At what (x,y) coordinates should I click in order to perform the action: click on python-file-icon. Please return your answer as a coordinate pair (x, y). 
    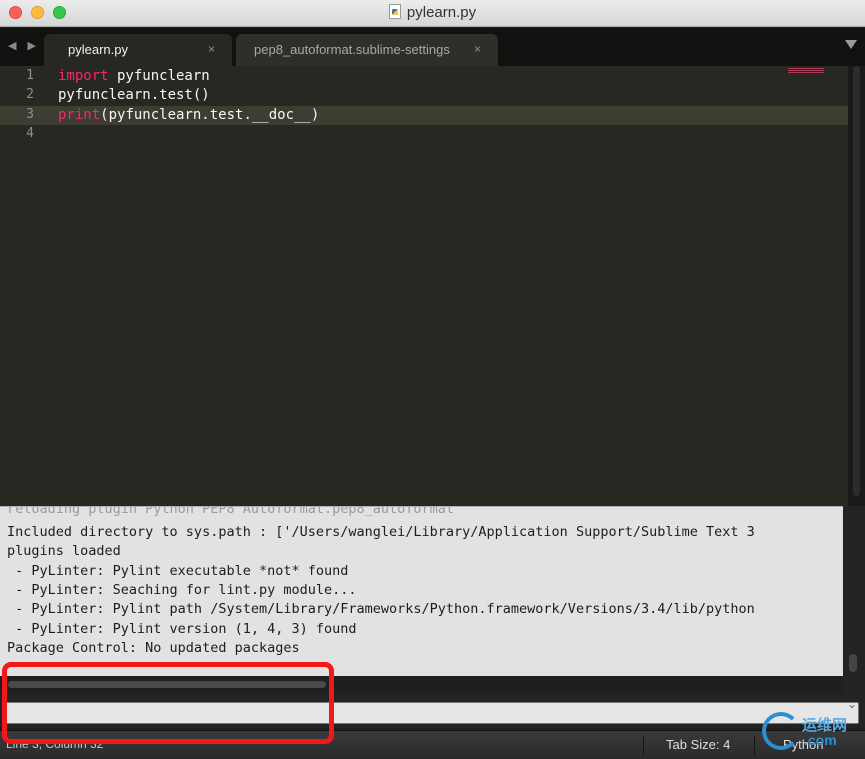
    Looking at the image, I should click on (394, 11).